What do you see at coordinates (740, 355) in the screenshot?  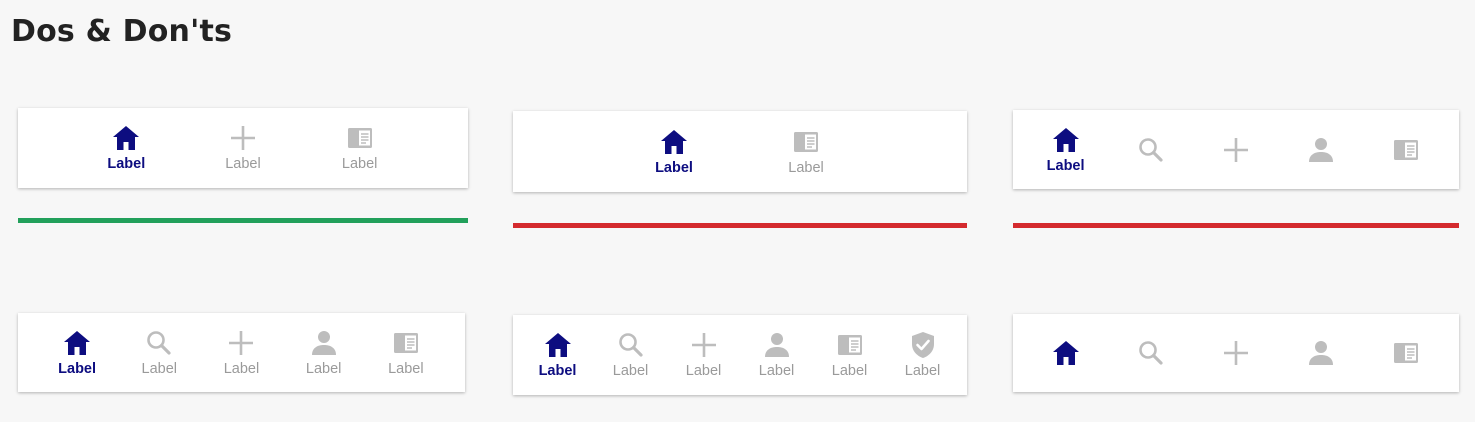 I see `bottom-nav-bar: Label Label Label Label Label Label` at bounding box center [740, 355].